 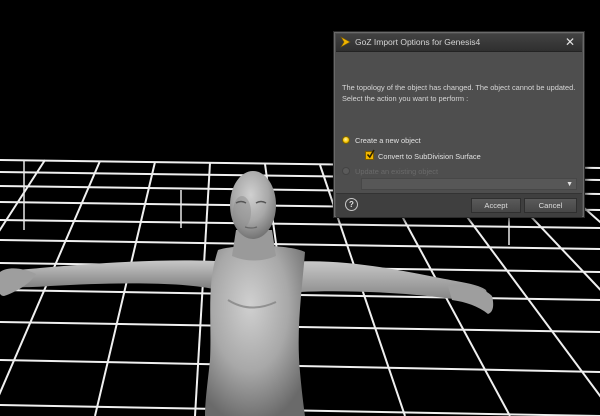 What do you see at coordinates (429, 156) in the screenshot?
I see `convert-subdivision-label: Convert to SubDivision Surface` at bounding box center [429, 156].